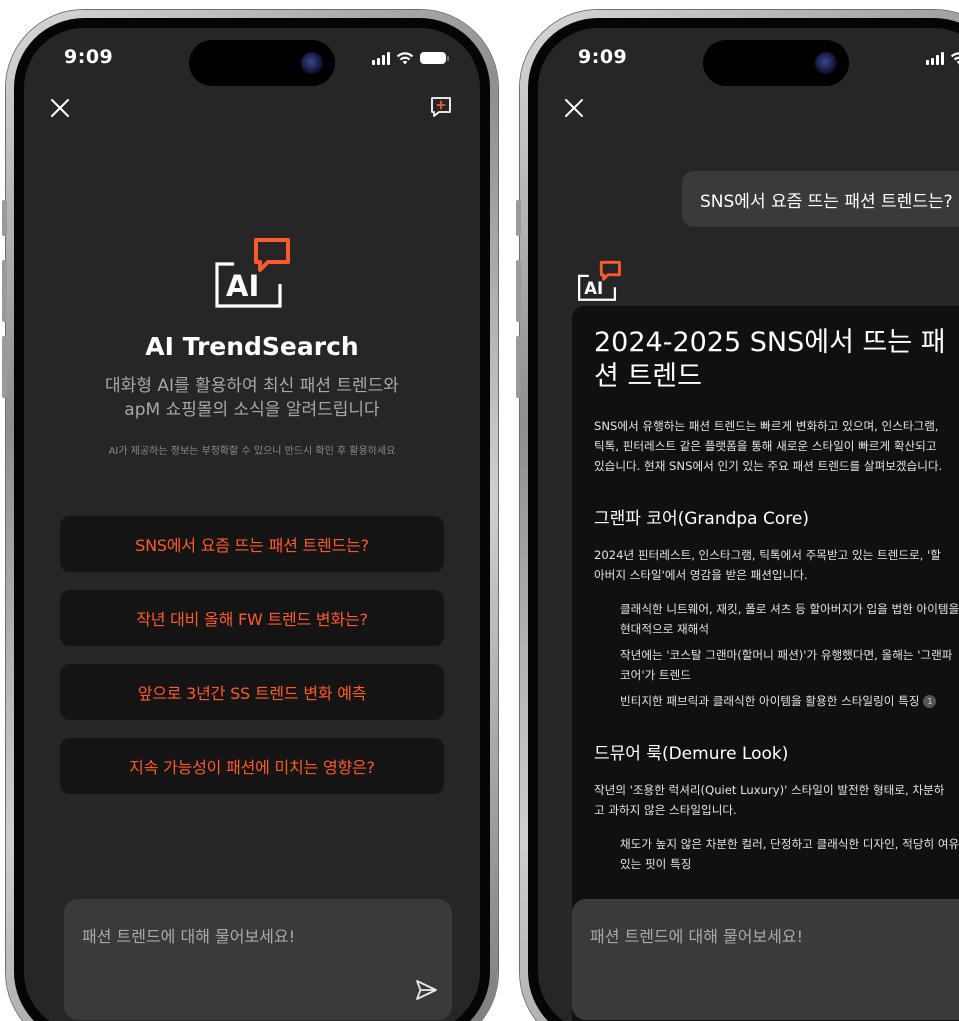  I want to click on answer-heading: 2024-2025 SNS에서 뜨는 패션 트렌드, so click(770, 359).